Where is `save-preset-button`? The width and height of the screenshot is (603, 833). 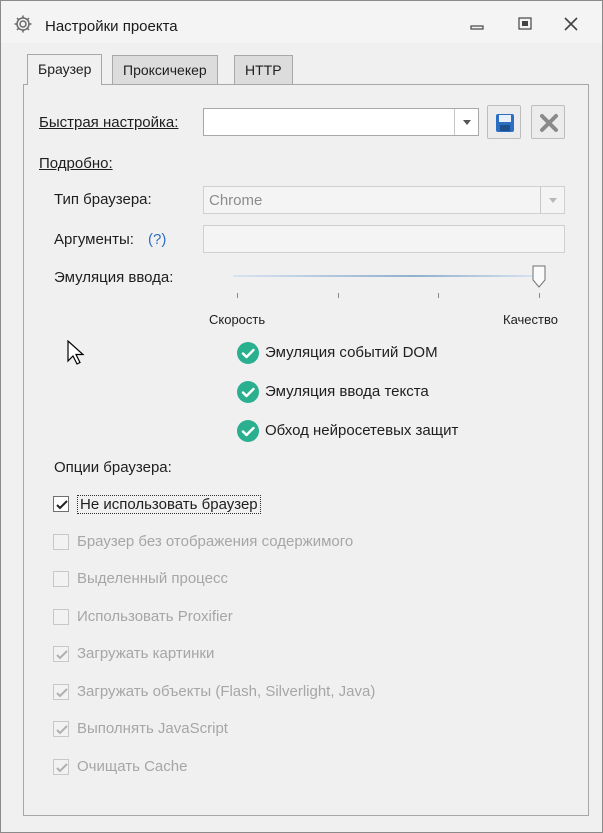
save-preset-button is located at coordinates (504, 122).